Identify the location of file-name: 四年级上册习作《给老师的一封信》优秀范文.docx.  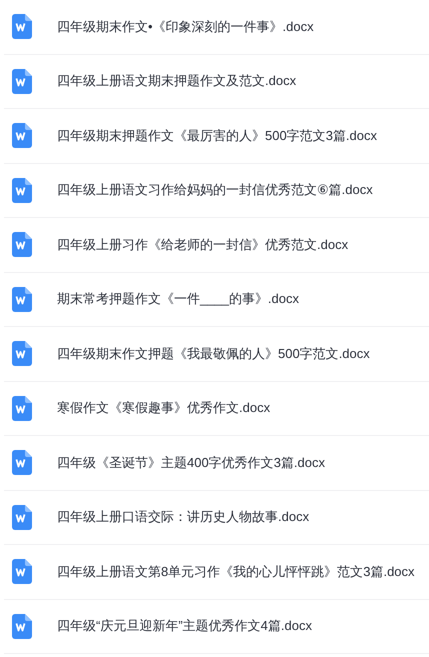
(202, 245).